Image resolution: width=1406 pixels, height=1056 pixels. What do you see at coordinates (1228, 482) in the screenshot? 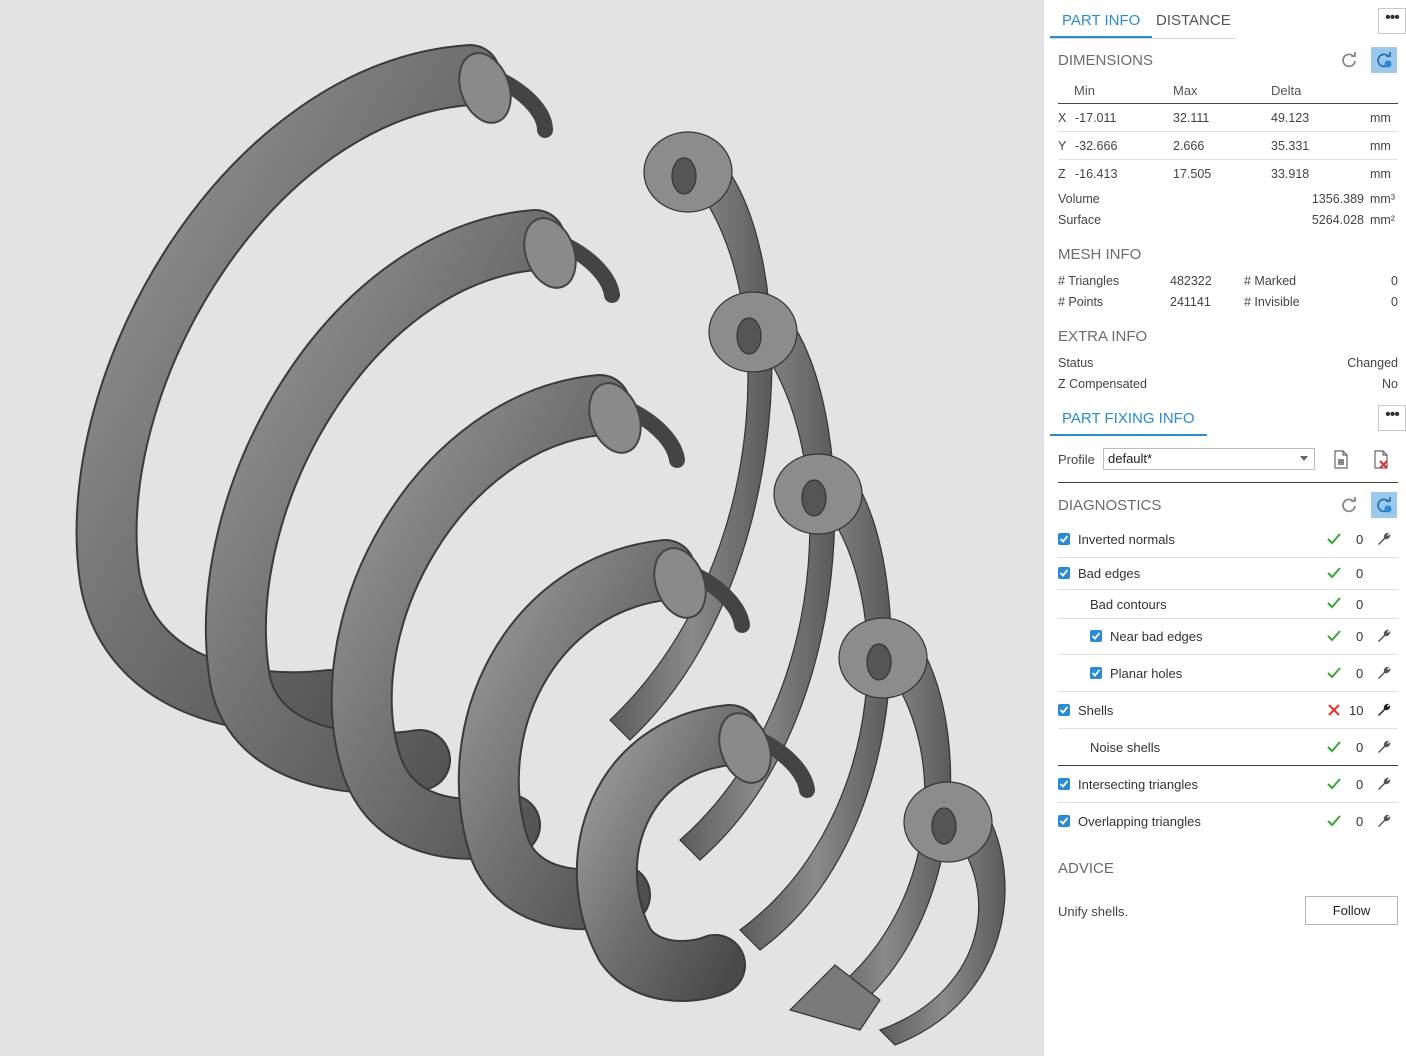
I see `profile-divider` at bounding box center [1228, 482].